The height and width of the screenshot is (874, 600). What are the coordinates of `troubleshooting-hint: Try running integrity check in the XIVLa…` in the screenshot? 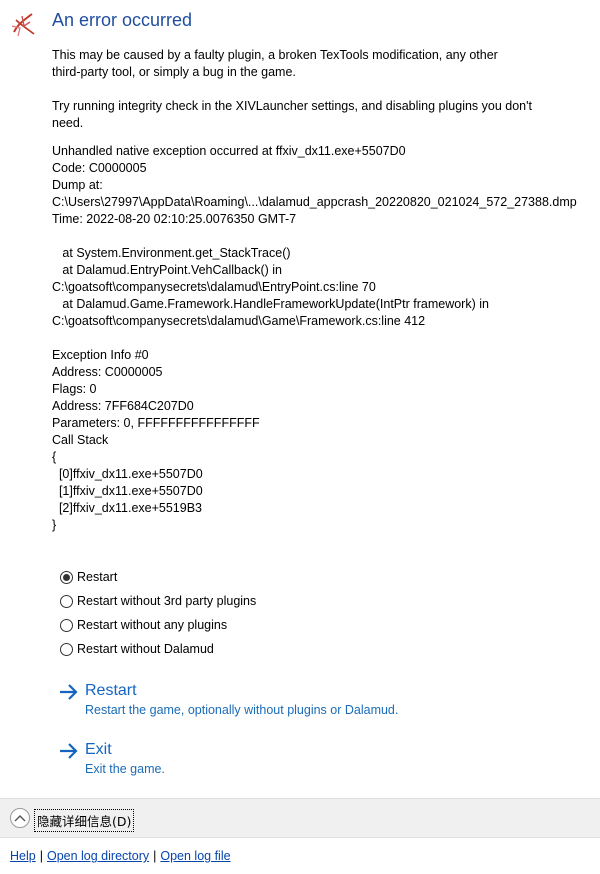 It's located at (292, 114).